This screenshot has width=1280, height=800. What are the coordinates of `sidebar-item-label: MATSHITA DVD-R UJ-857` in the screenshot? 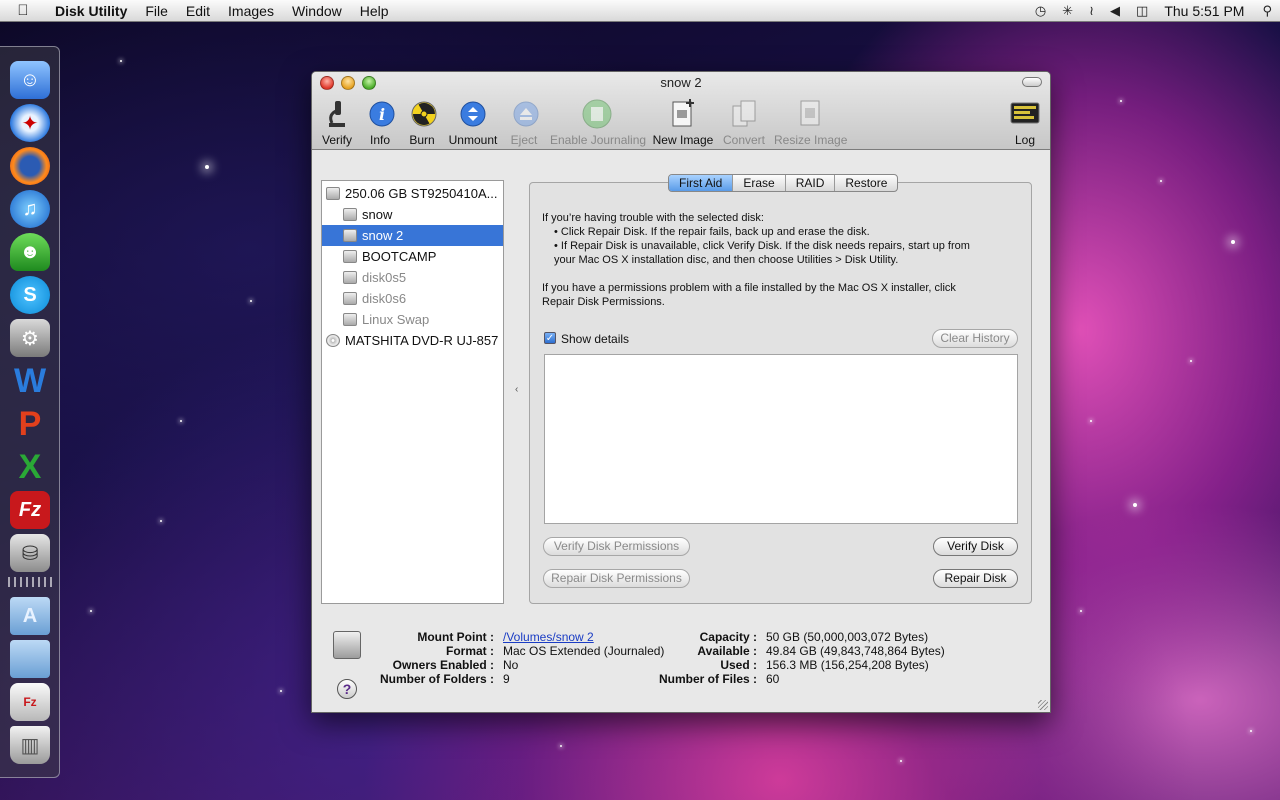 It's located at (422, 340).